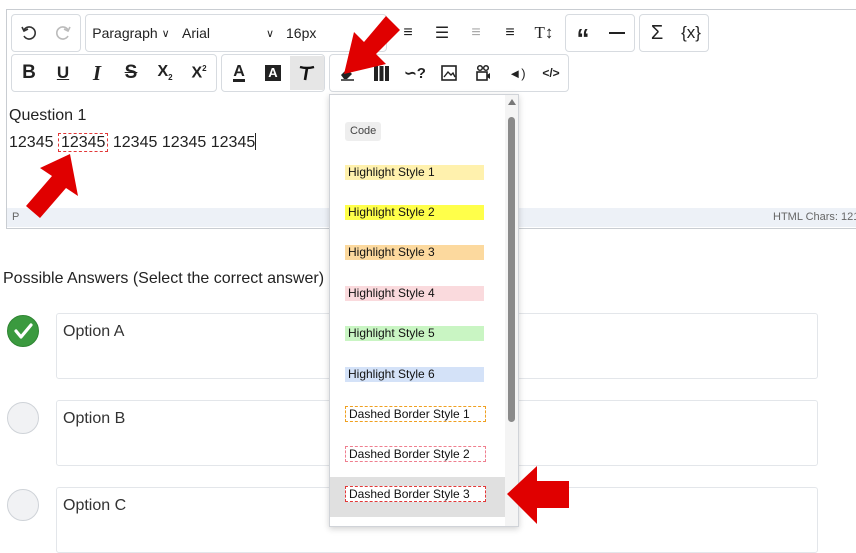 The image size is (856, 553). I want to click on redo-button, so click(63, 33).